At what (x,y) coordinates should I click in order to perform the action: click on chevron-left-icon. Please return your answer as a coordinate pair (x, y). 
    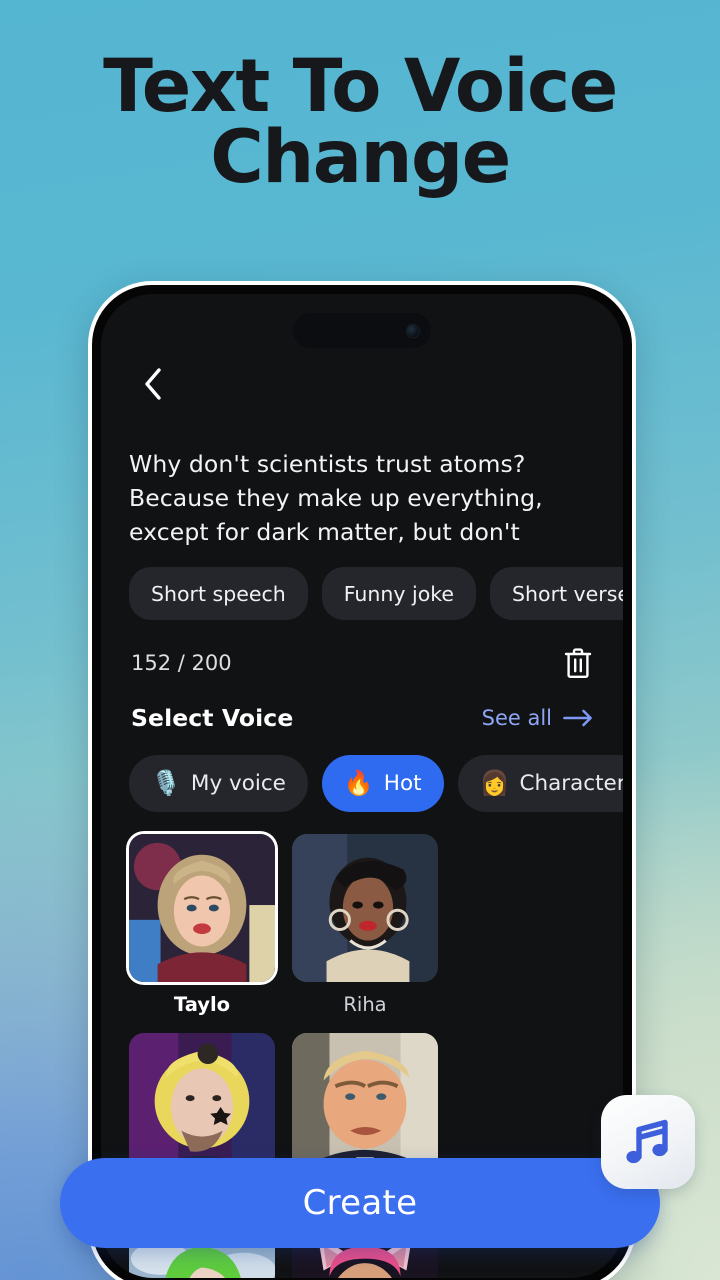
    Looking at the image, I should click on (153, 384).